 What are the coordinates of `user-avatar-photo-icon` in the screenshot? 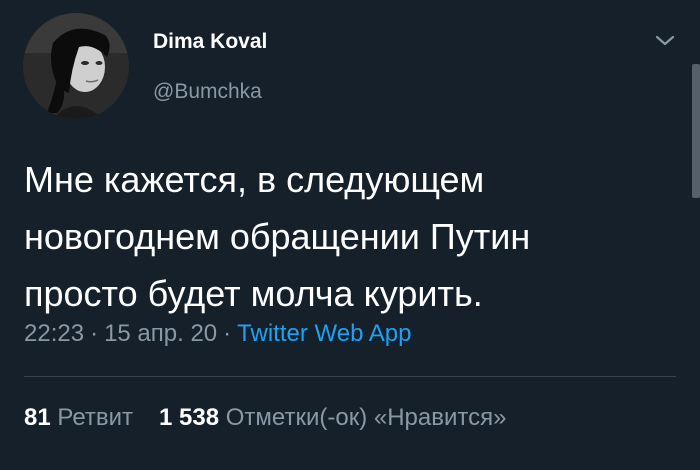 It's located at (76, 66).